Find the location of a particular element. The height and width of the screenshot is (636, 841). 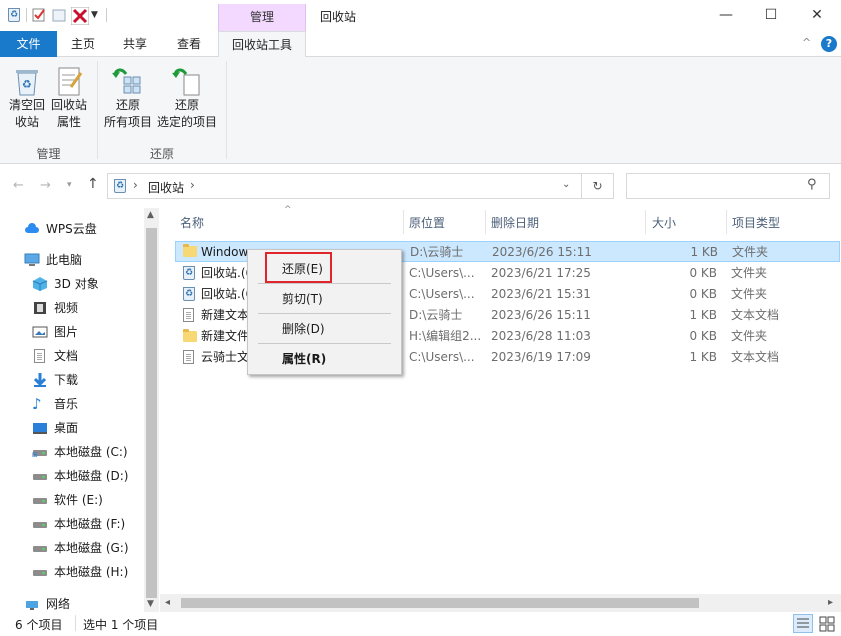

nav-item-this-pc: 此电脑 is located at coordinates (53, 260).